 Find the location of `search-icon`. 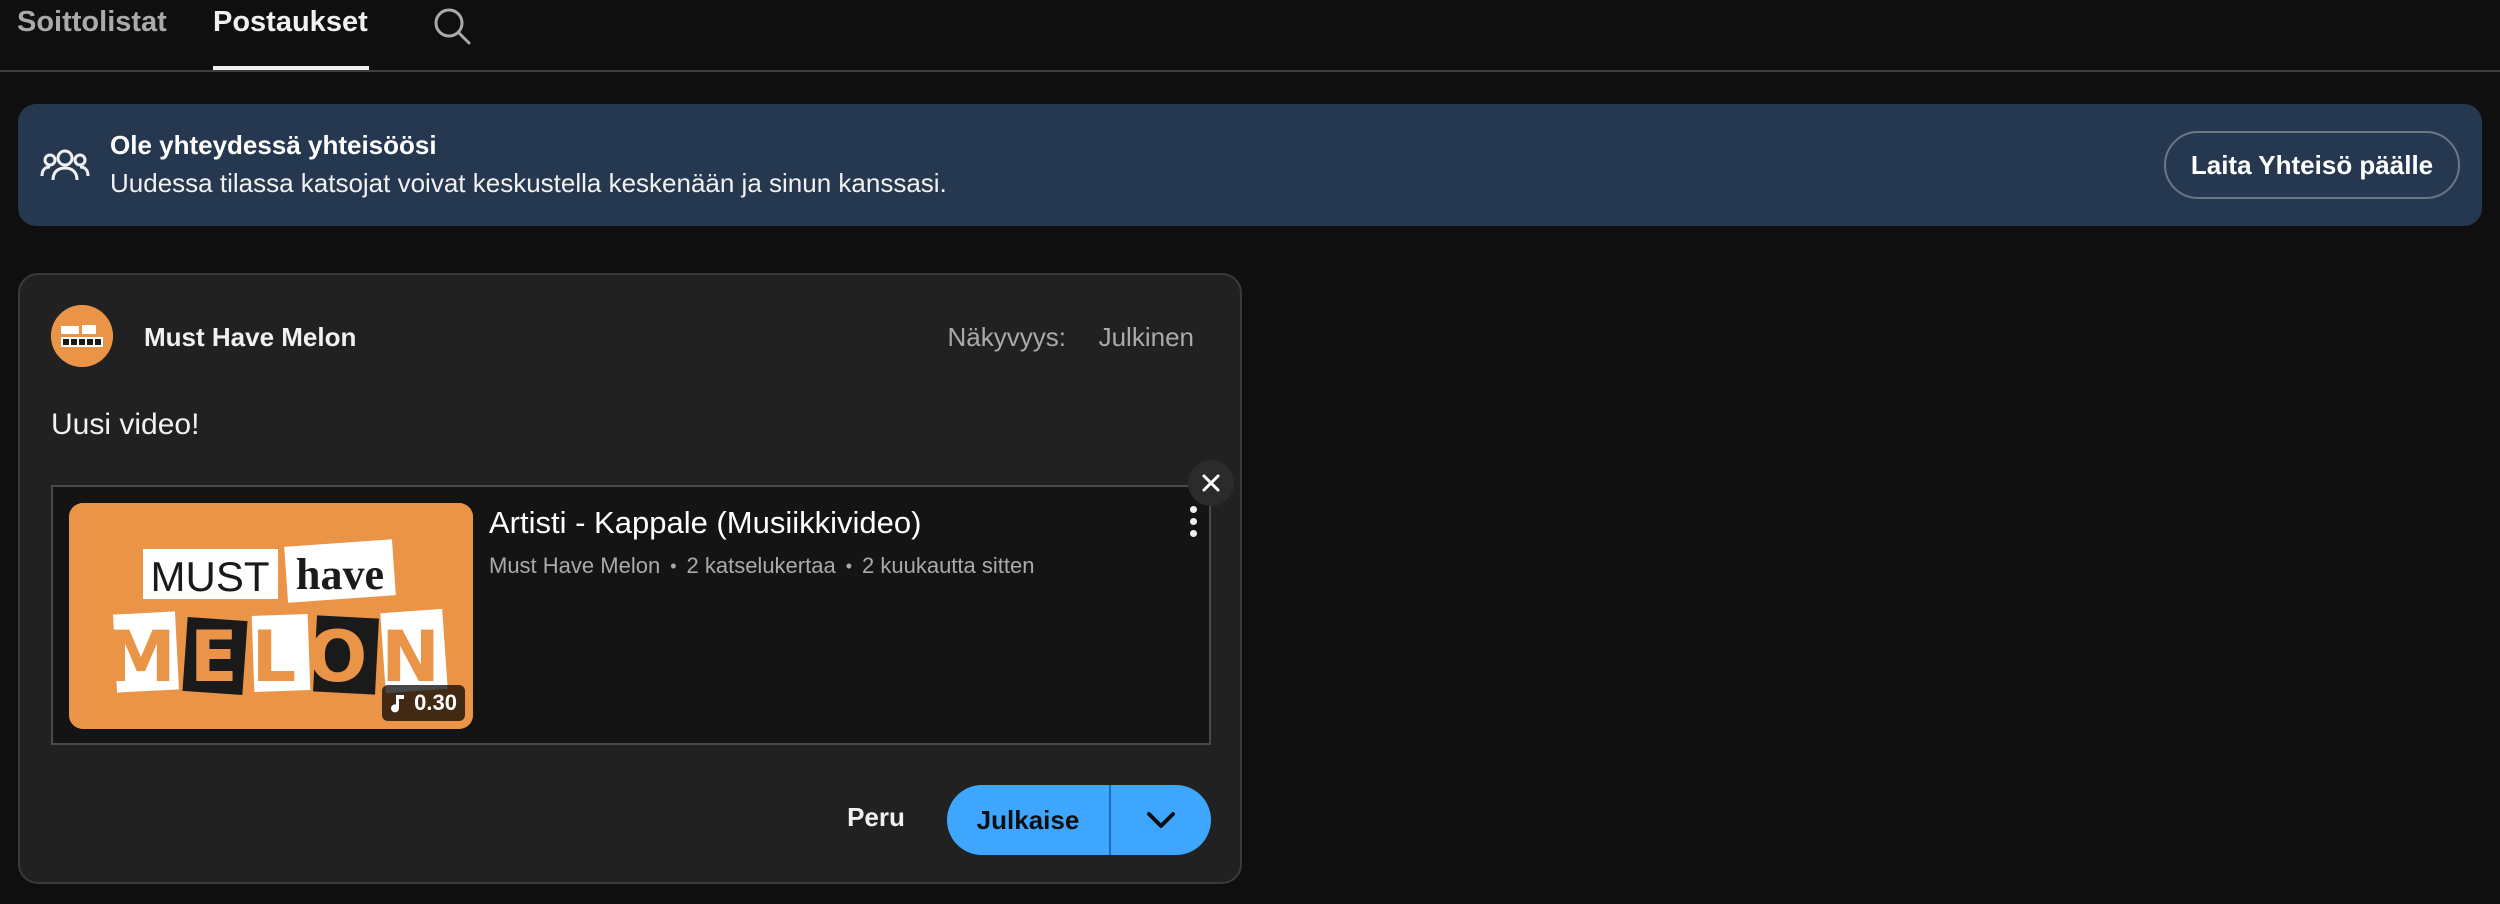

search-icon is located at coordinates (452, 26).